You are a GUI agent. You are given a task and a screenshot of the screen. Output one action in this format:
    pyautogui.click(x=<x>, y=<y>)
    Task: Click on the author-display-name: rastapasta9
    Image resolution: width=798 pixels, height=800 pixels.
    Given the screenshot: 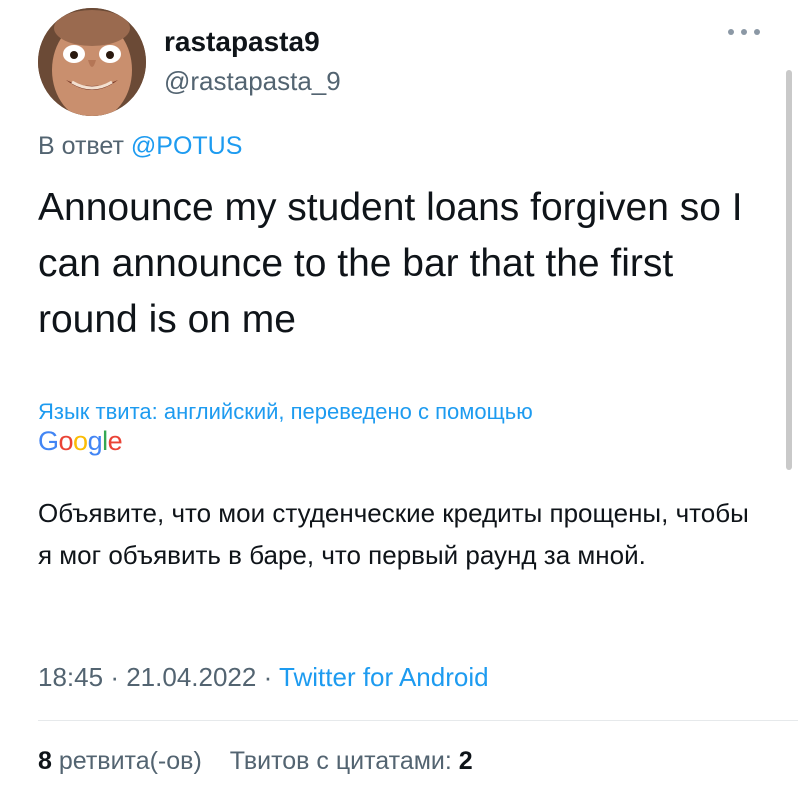 What is the action you would take?
    pyautogui.click(x=242, y=42)
    